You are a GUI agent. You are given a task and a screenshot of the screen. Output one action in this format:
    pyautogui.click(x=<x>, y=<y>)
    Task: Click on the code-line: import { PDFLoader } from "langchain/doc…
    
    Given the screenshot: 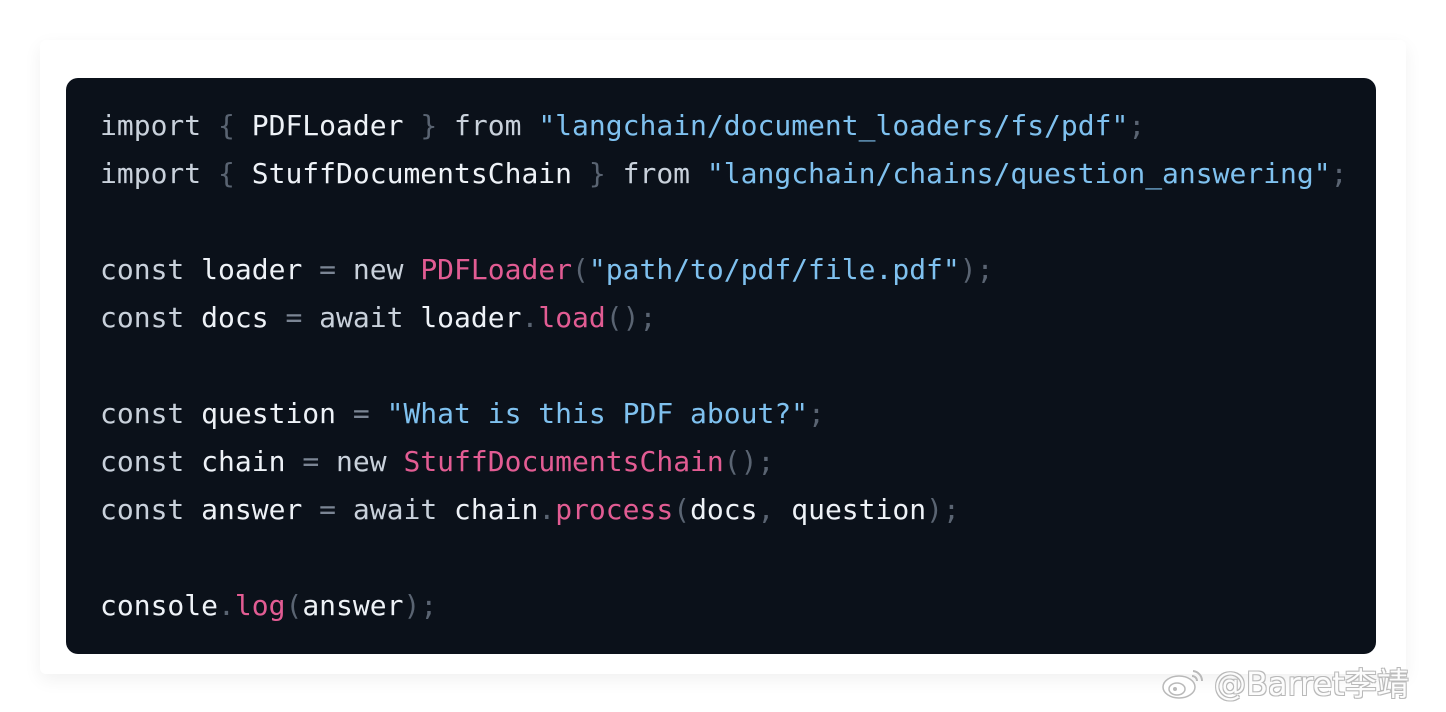 What is the action you would take?
    pyautogui.click(x=738, y=126)
    